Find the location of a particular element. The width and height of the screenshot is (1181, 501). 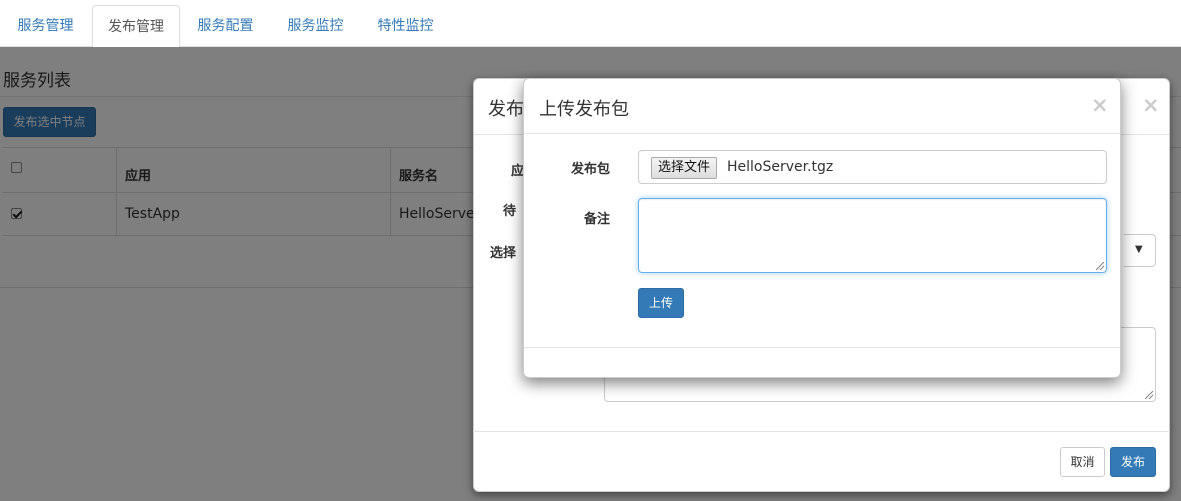

publish-modal-title: 发布 is located at coordinates (506, 109).